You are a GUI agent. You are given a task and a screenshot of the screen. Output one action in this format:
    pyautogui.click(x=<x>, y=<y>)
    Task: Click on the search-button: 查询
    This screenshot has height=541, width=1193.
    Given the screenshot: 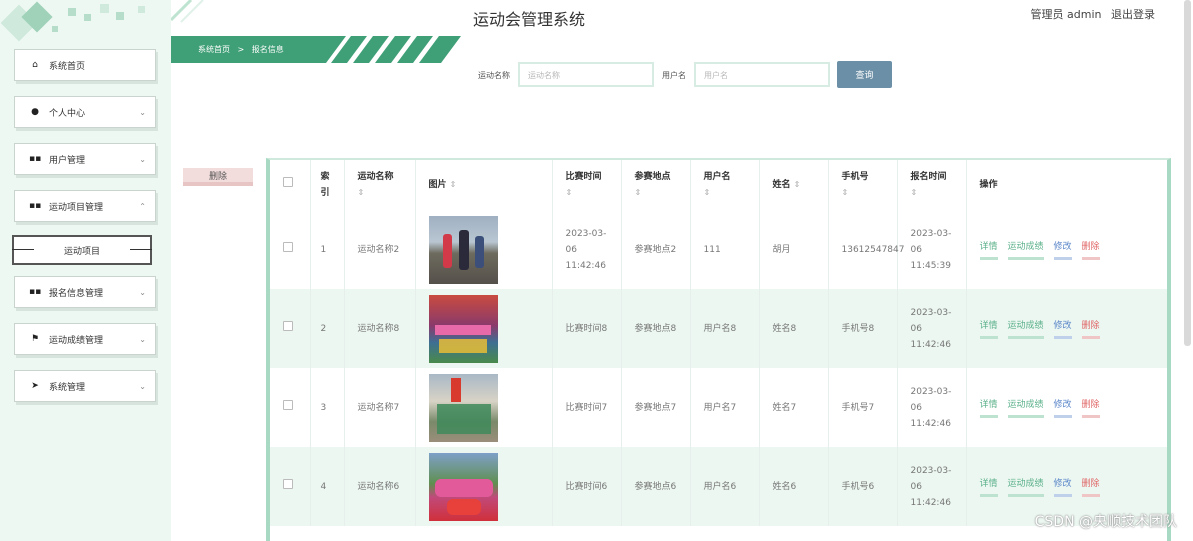 What is the action you would take?
    pyautogui.click(x=864, y=74)
    